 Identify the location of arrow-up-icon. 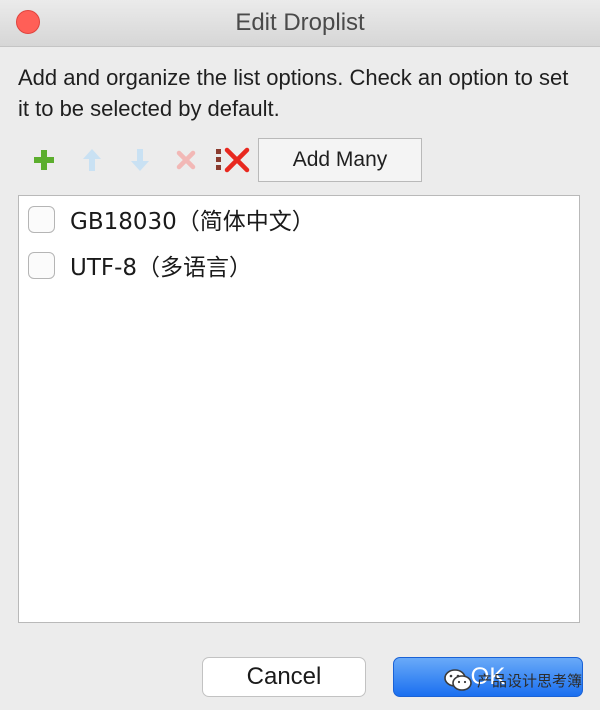
(92, 160).